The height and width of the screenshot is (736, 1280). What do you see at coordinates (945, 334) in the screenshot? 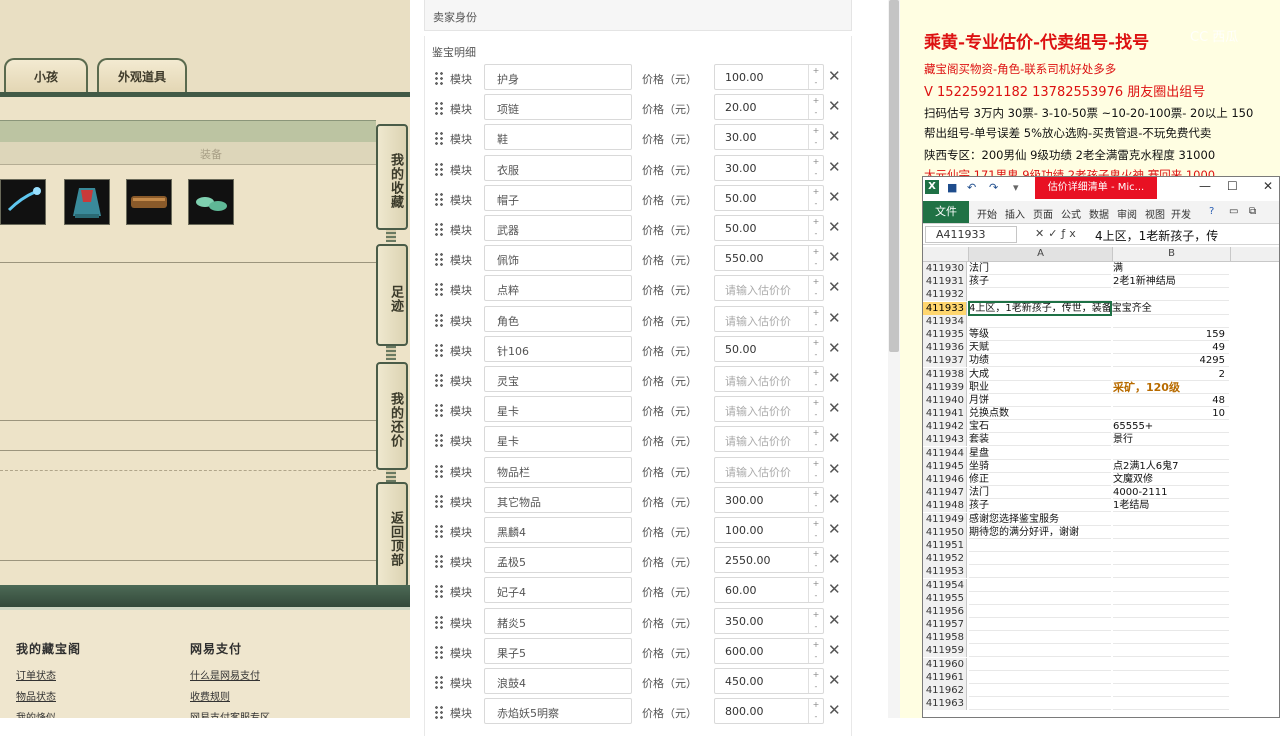
I see `row-header: 411935` at bounding box center [945, 334].